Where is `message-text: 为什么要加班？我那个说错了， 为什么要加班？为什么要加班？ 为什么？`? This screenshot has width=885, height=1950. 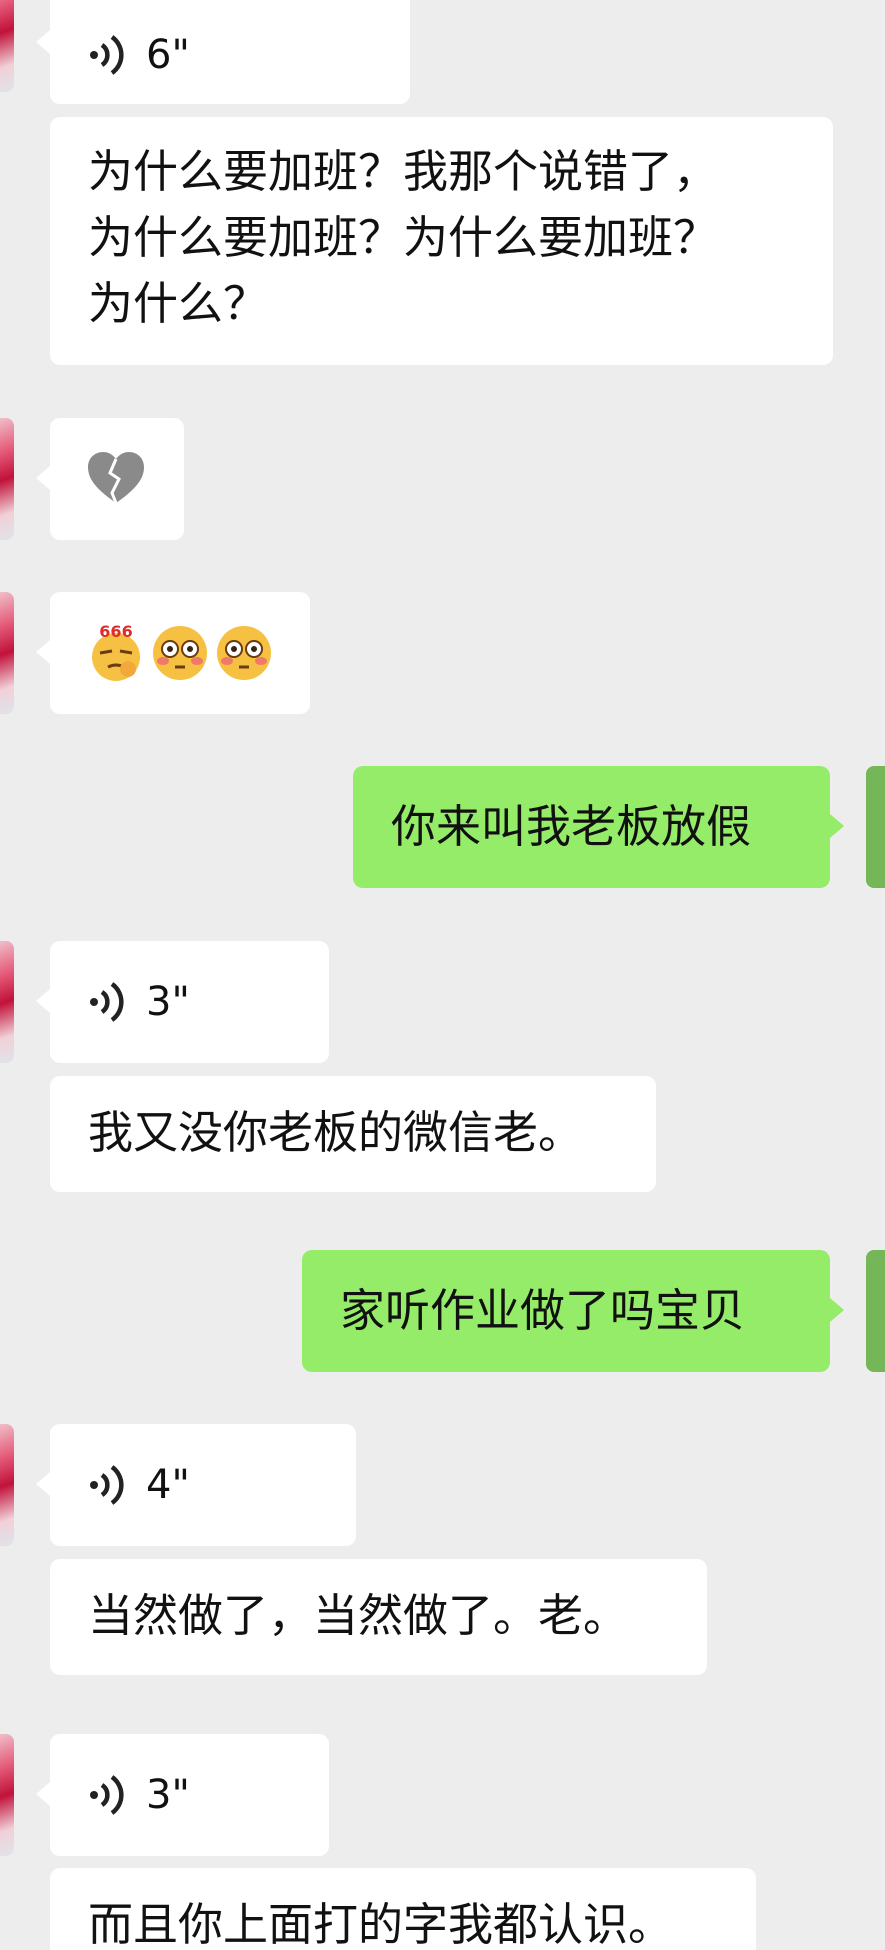 message-text: 为什么要加班？我那个说错了， 为什么要加班？为什么要加班？ 为什么？ is located at coordinates (403, 237).